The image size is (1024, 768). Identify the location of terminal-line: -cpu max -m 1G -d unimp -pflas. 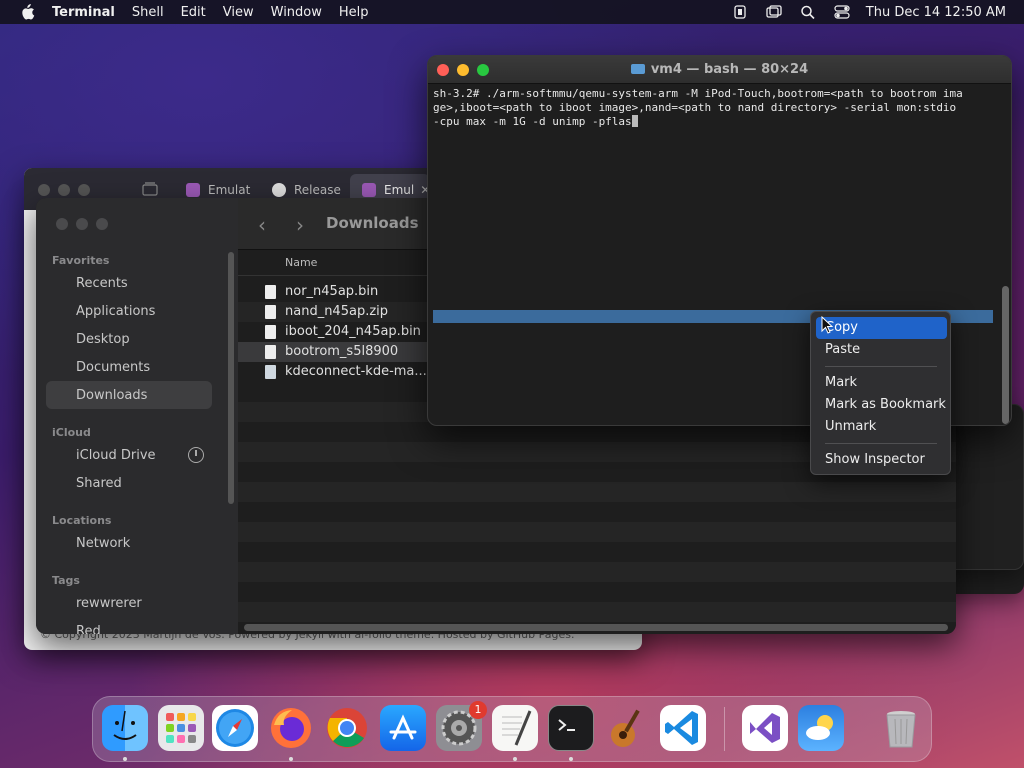
(532, 121).